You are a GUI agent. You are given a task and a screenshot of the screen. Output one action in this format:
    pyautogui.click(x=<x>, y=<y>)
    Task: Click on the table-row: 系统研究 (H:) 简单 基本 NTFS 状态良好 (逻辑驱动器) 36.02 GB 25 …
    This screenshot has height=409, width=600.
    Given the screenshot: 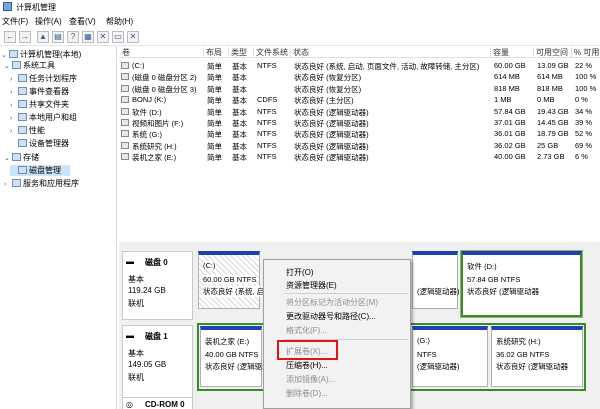 What is the action you would take?
    pyautogui.click(x=359, y=145)
    